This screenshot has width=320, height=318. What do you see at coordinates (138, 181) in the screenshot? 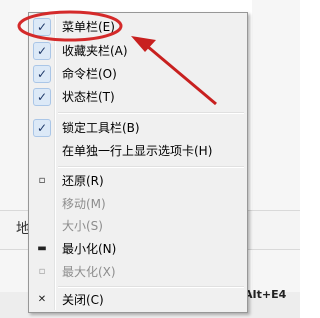
I see `menu-item-restore: ▫ 还原(R)` at bounding box center [138, 181].